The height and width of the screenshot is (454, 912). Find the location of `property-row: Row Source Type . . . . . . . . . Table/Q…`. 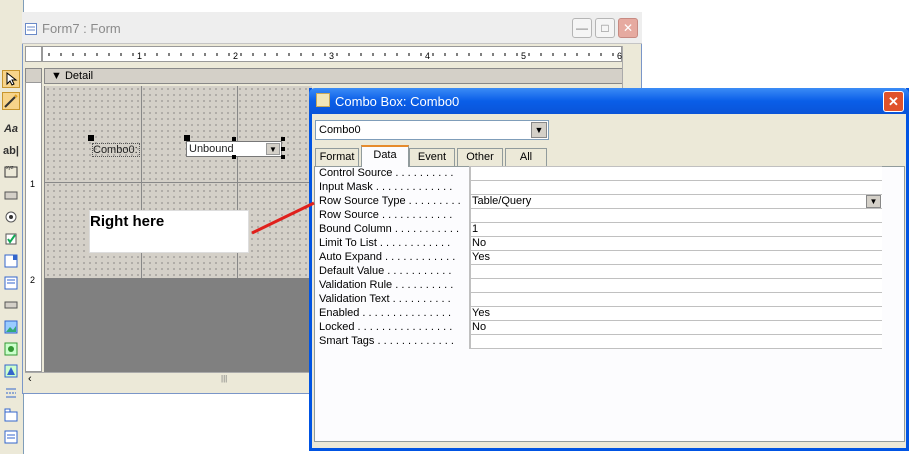

property-row: Row Source Type . . . . . . . . . Table/Q… is located at coordinates (600, 202).